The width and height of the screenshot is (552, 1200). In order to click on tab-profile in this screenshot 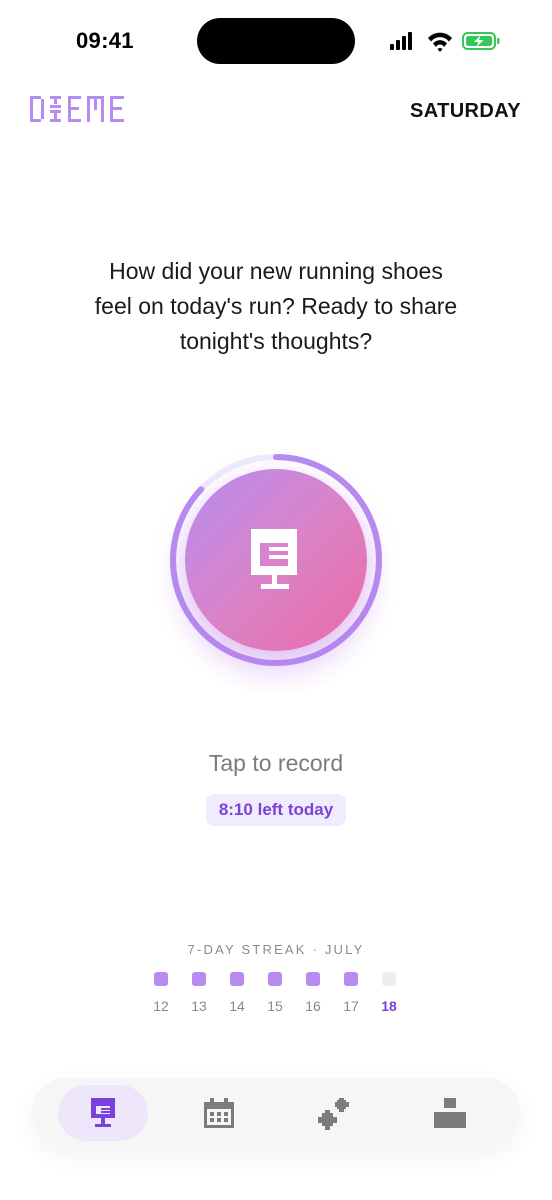, I will do `click(449, 1113)`.